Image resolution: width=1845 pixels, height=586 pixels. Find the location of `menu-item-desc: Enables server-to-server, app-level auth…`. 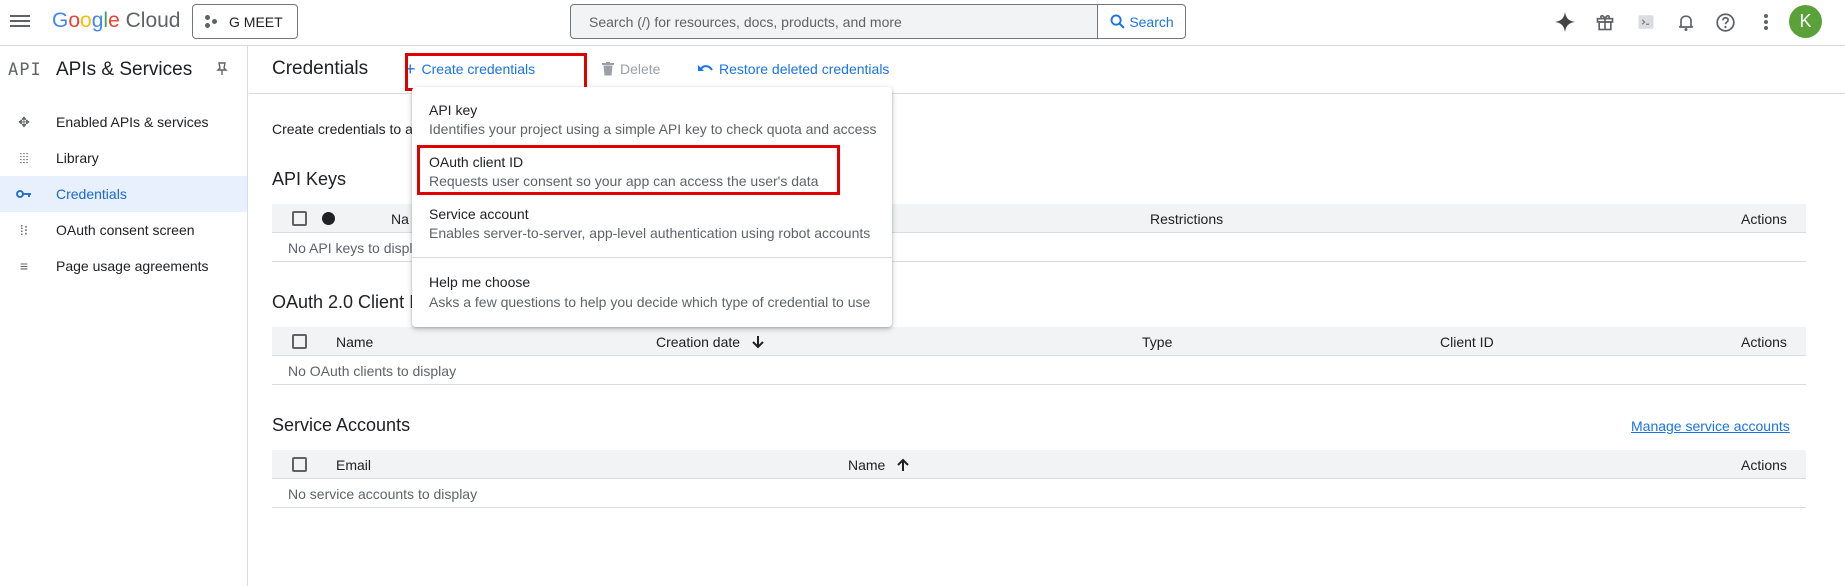

menu-item-desc: Enables server-to-server, app-level auth… is located at coordinates (650, 233).